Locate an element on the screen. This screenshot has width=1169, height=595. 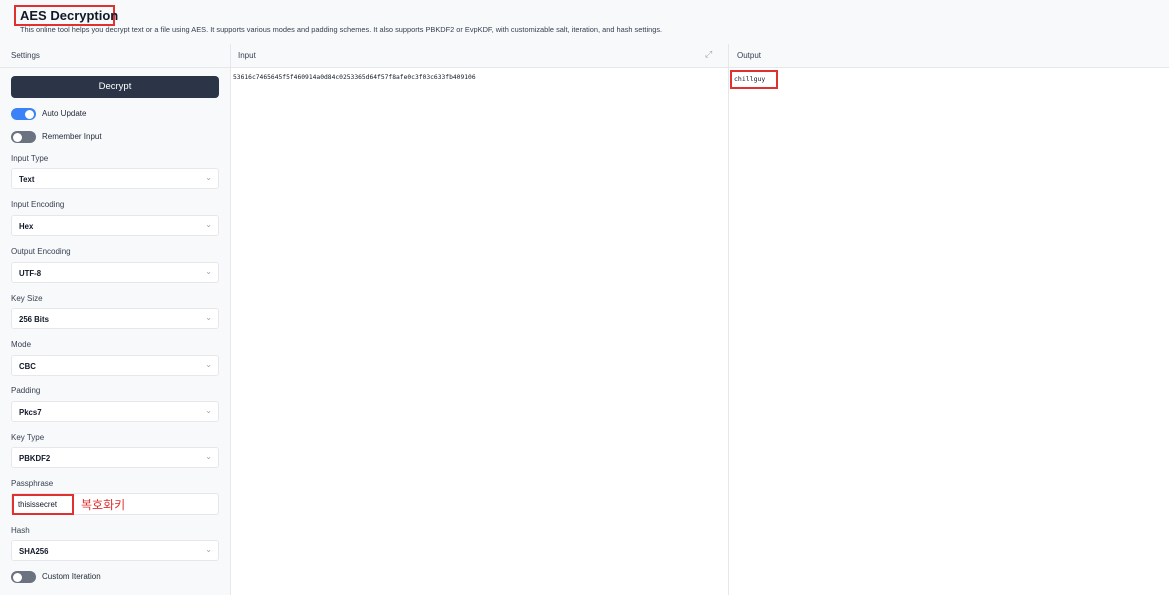
output-encoding-label: Output Encoding is located at coordinates (41, 251).